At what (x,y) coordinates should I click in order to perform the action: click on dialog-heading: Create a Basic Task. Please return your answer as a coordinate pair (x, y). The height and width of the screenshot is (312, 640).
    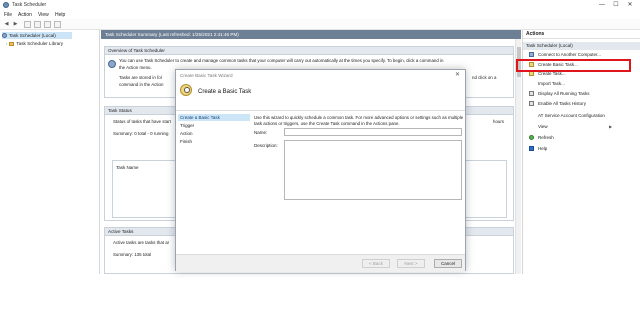
    Looking at the image, I should click on (225, 92).